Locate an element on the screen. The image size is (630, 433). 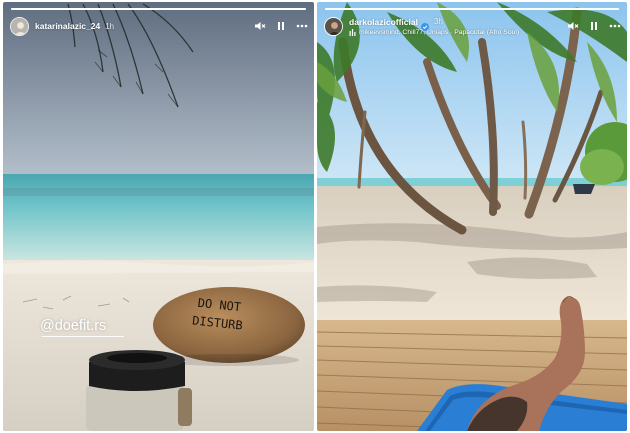
post-time: 3h is located at coordinates (438, 21).